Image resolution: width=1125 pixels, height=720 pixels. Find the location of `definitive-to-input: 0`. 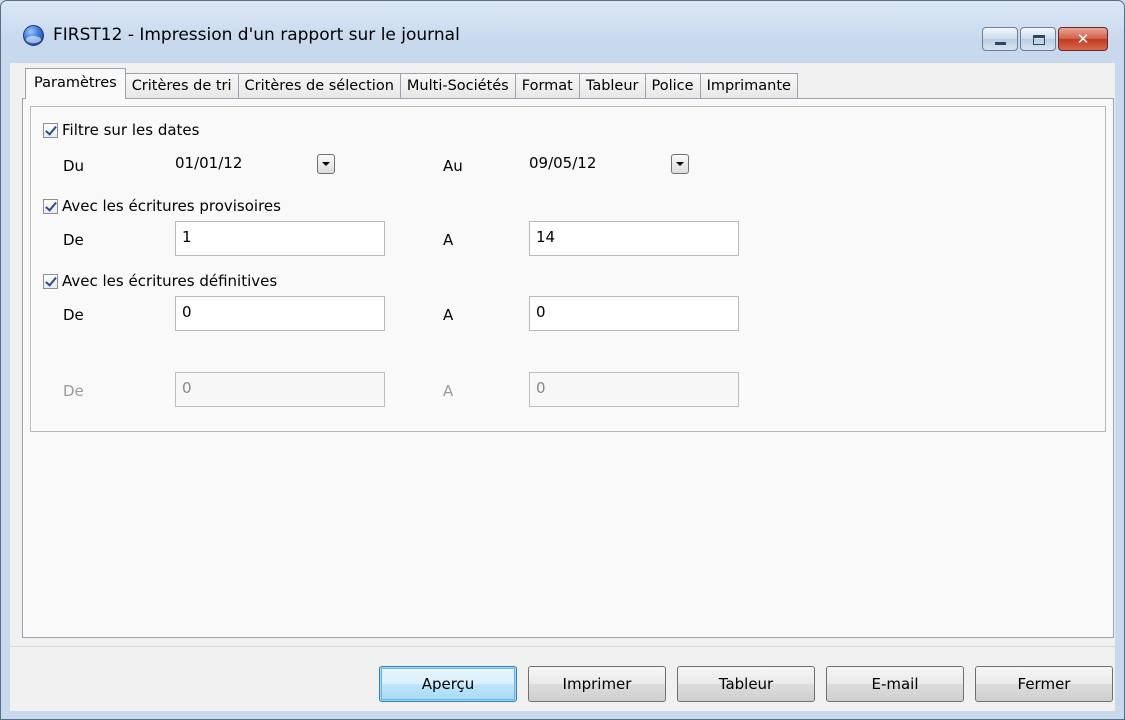

definitive-to-input: 0 is located at coordinates (634, 313).